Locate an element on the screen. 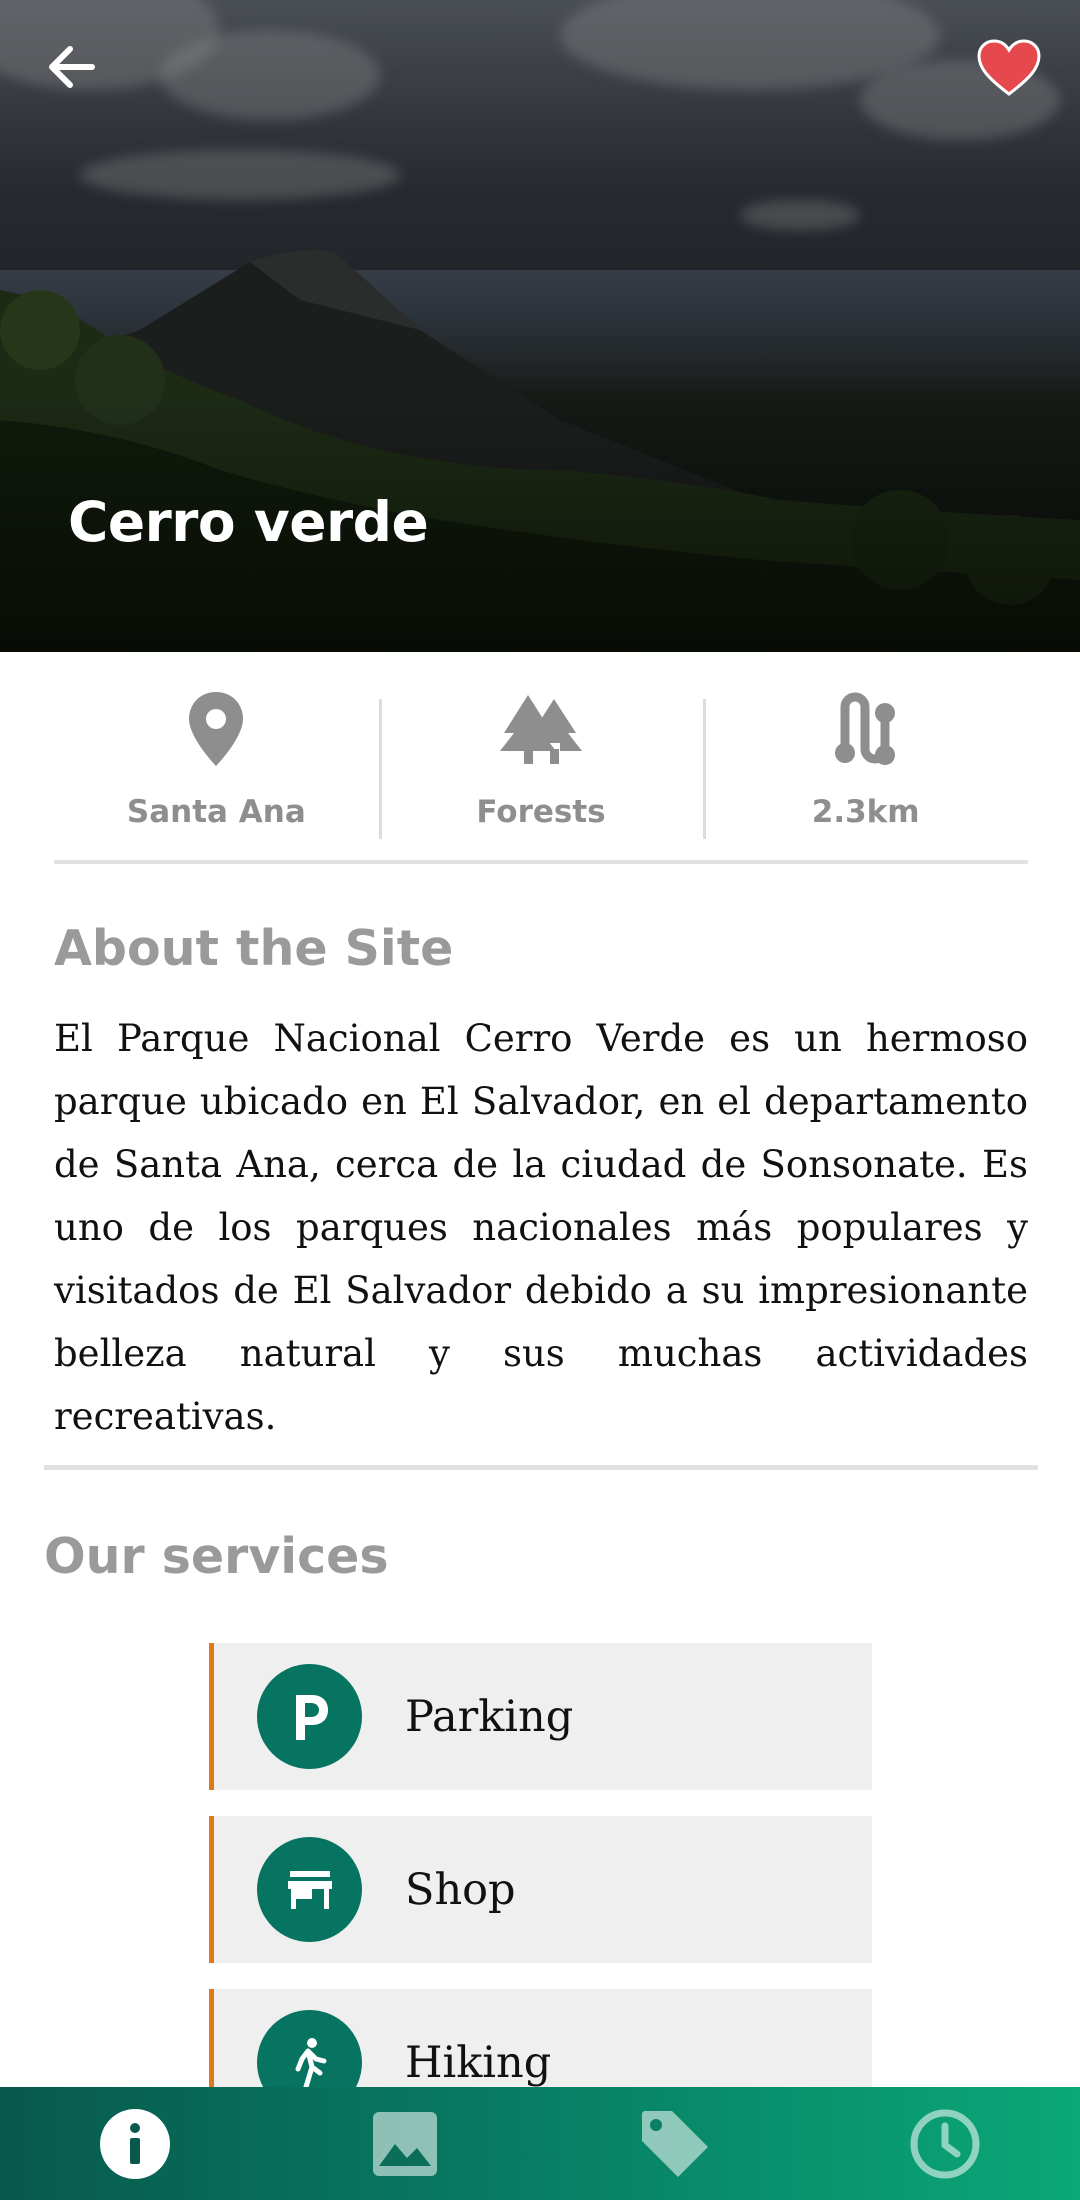 Image resolution: width=1080 pixels, height=2200 pixels. arrow-left-icon is located at coordinates (72, 67).